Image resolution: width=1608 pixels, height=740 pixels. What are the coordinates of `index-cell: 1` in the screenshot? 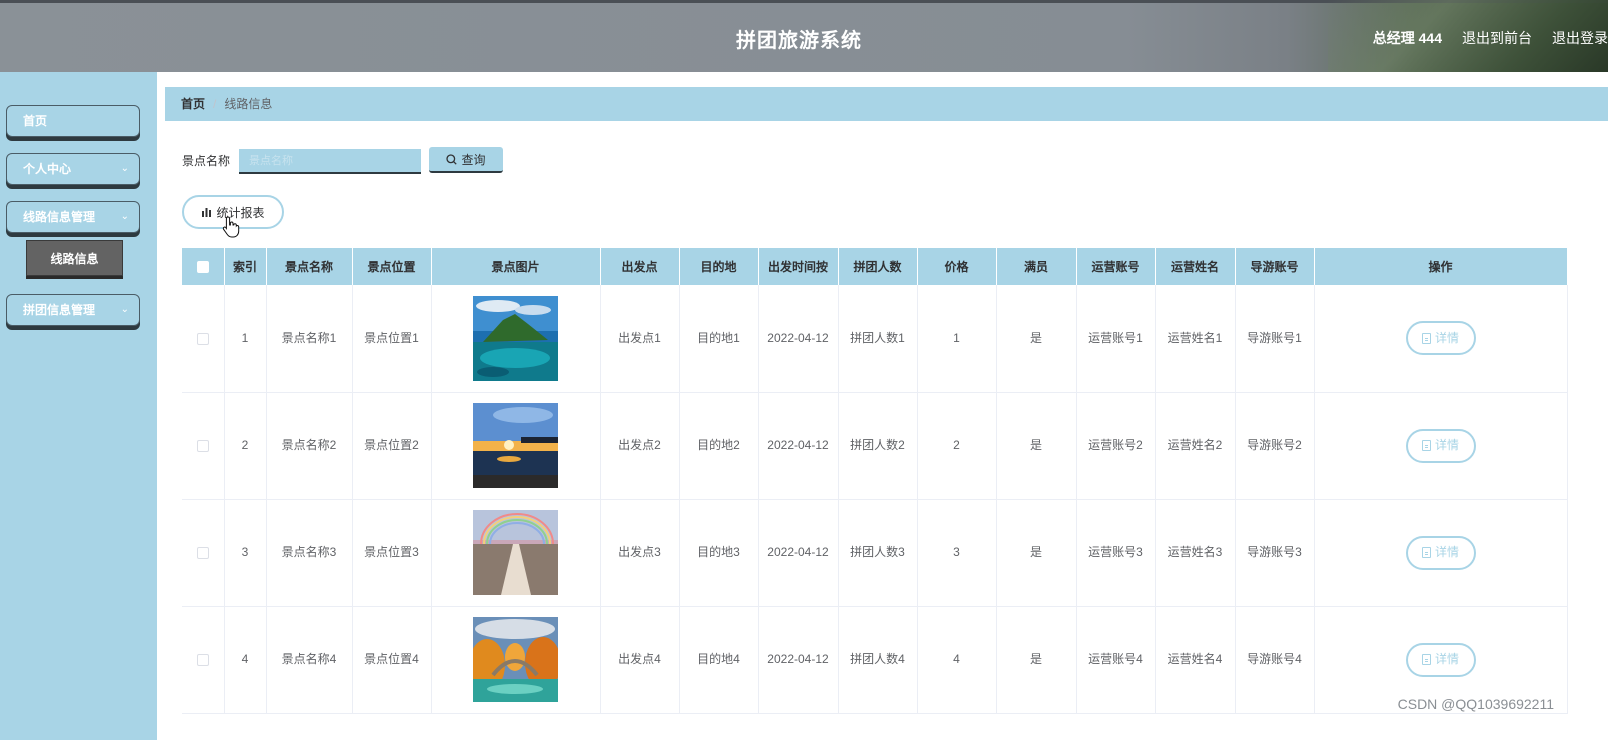 It's located at (245, 339).